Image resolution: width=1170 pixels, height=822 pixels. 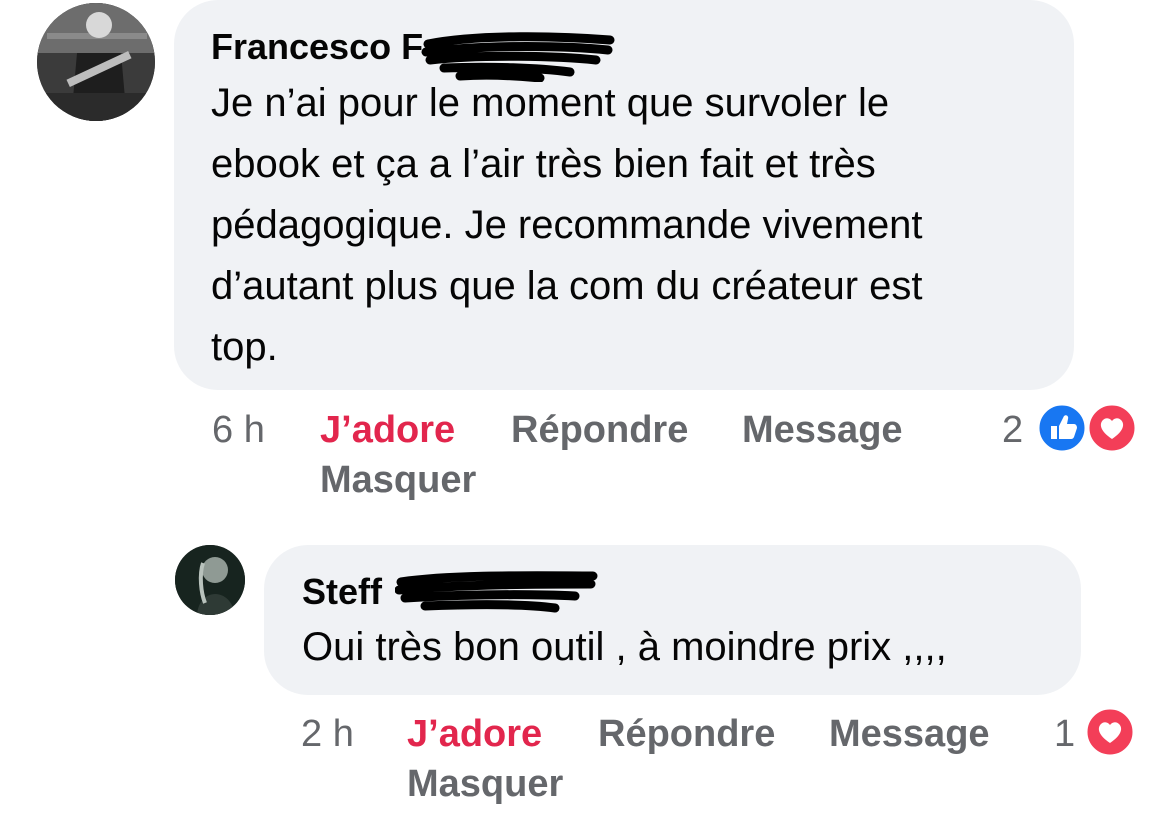 I want to click on redaction-scribble, so click(x=496, y=592).